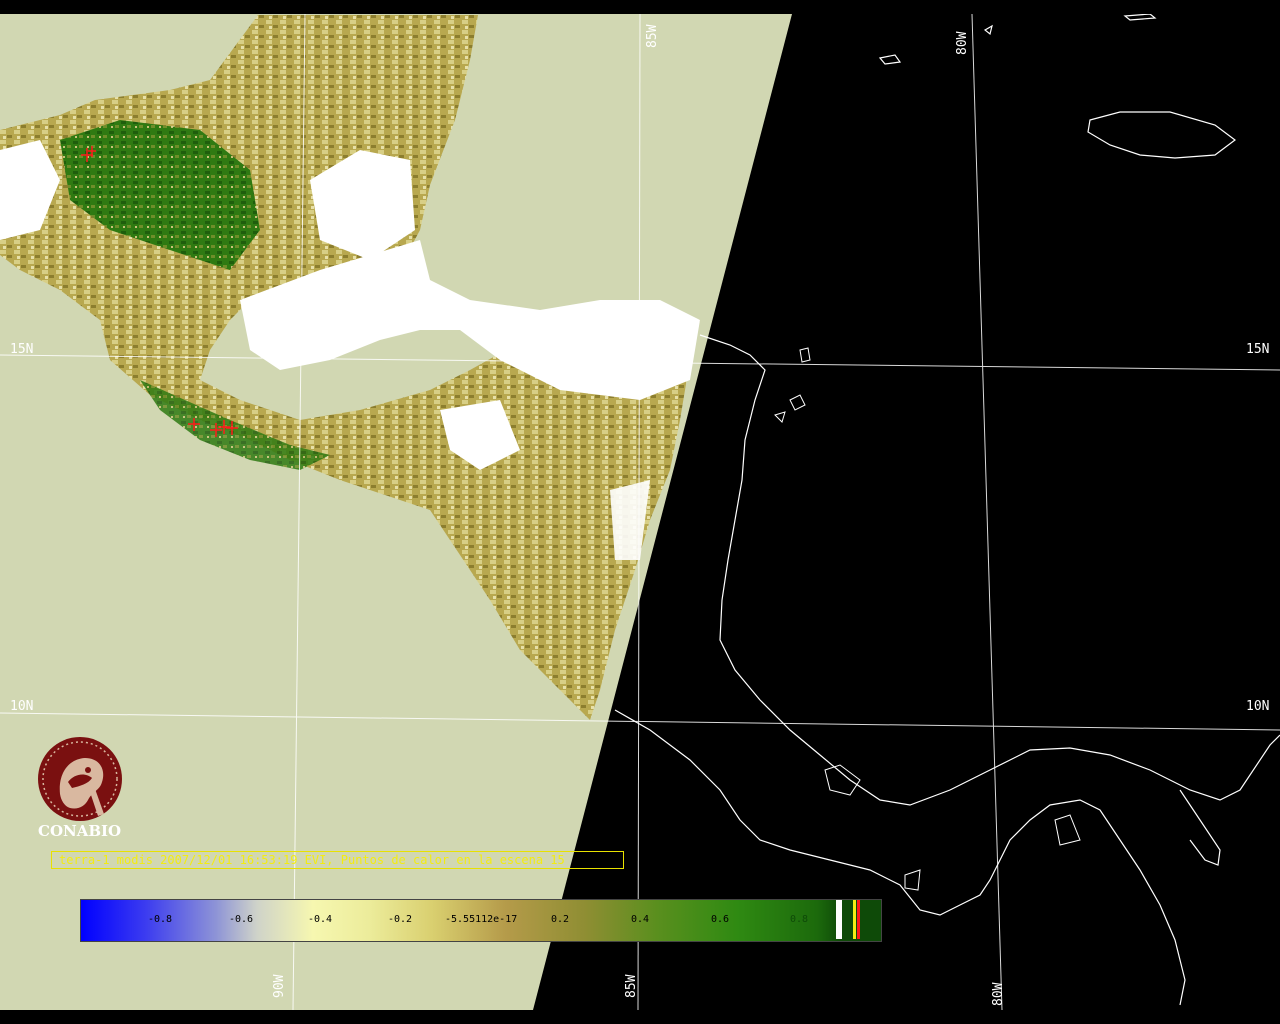  Describe the element at coordinates (1258, 706) in the screenshot. I see `lat-label-10n-right: 10N` at that location.